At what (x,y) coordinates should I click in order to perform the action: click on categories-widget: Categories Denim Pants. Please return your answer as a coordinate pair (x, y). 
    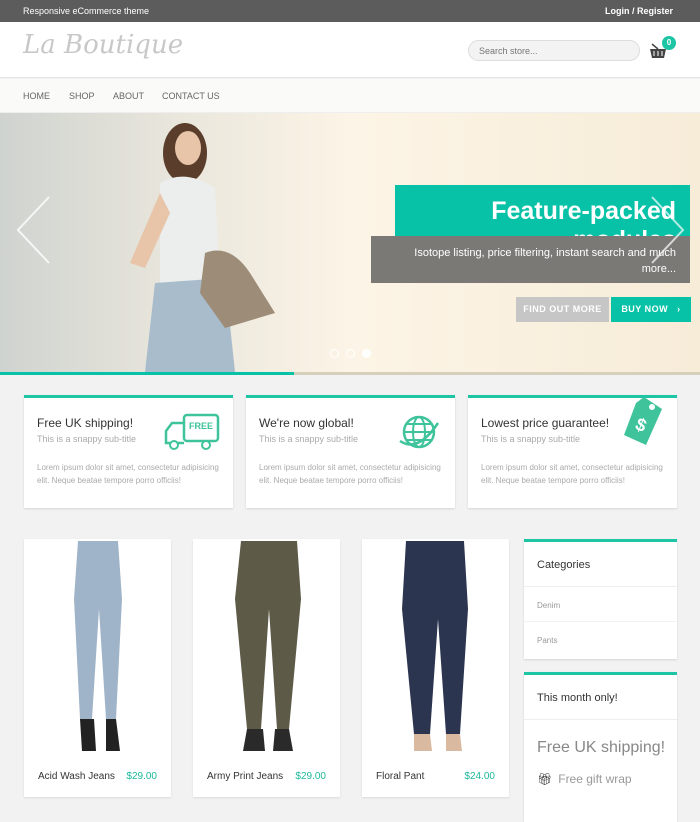
    Looking at the image, I should click on (600, 599).